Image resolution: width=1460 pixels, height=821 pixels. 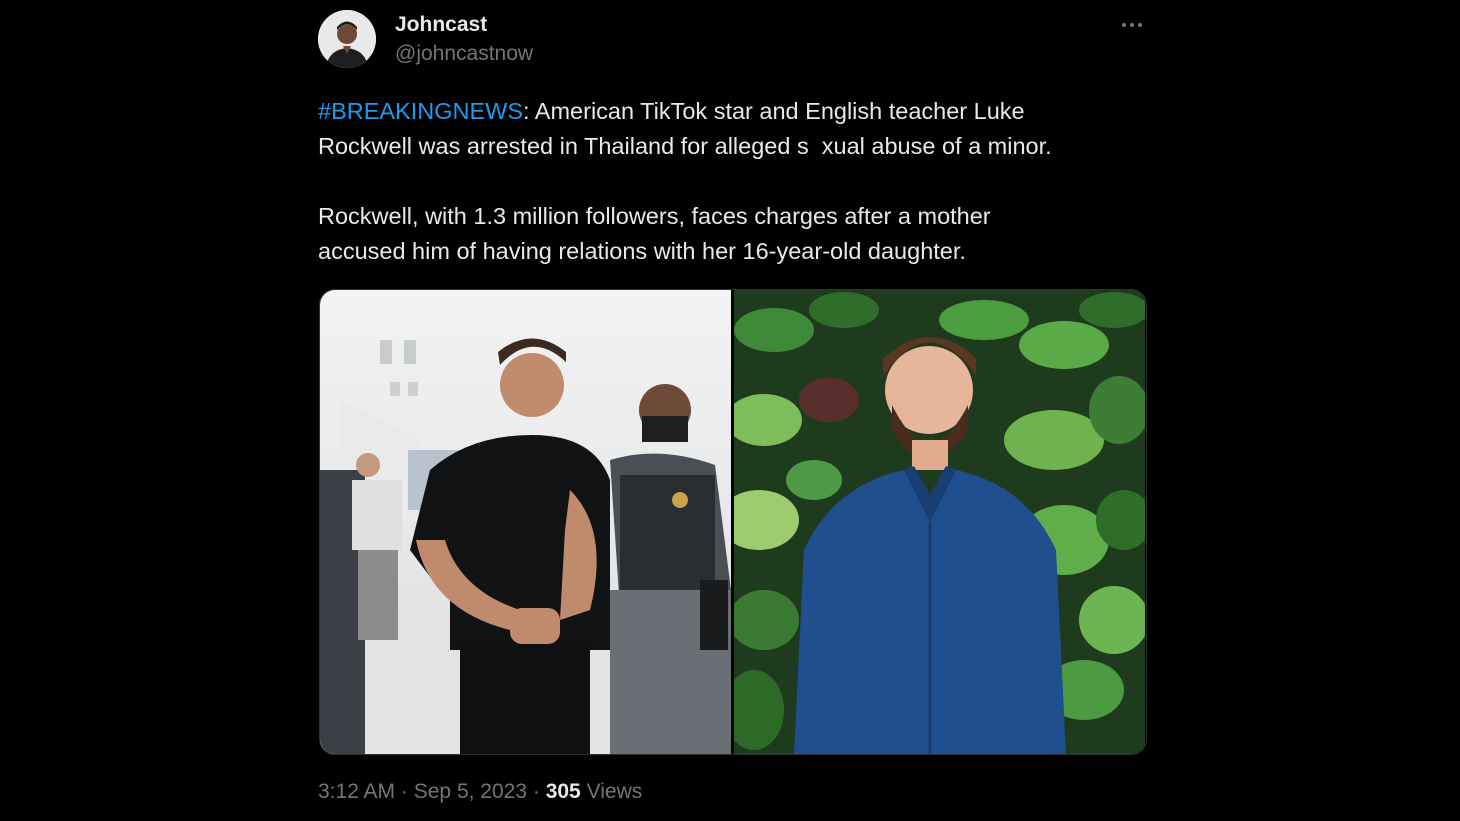 I want to click on author-handle: @johncastnow, so click(x=464, y=54).